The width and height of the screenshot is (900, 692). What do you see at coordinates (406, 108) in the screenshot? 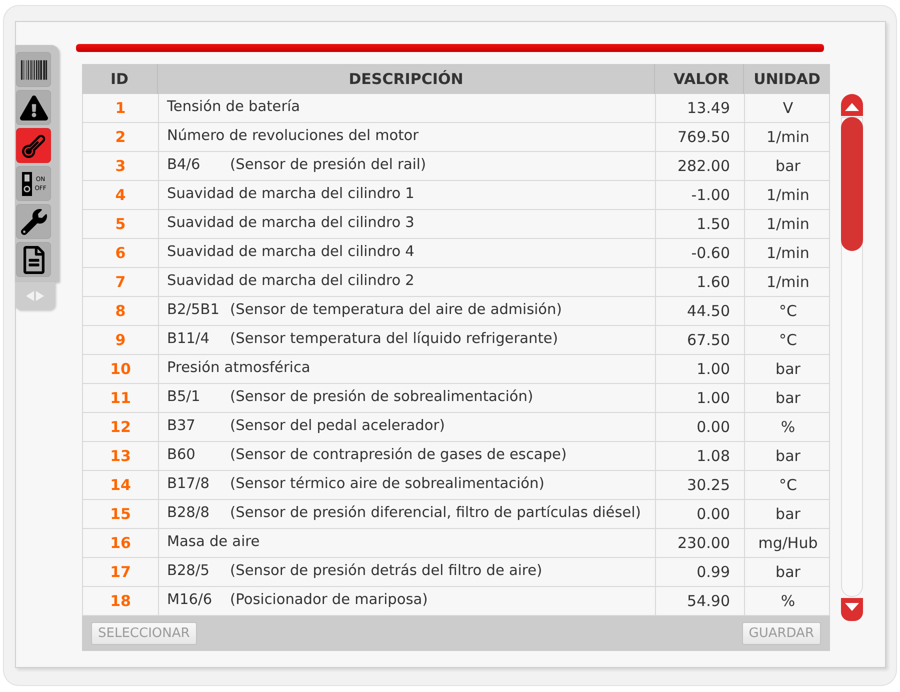
I see `description-cell: Tensión de batería` at bounding box center [406, 108].